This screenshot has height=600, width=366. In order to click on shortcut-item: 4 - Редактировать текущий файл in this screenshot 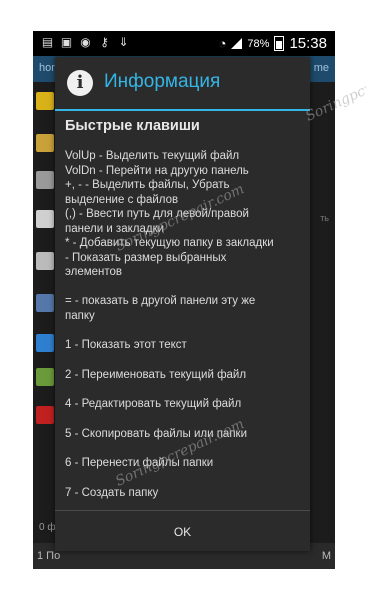, I will do `click(153, 404)`.